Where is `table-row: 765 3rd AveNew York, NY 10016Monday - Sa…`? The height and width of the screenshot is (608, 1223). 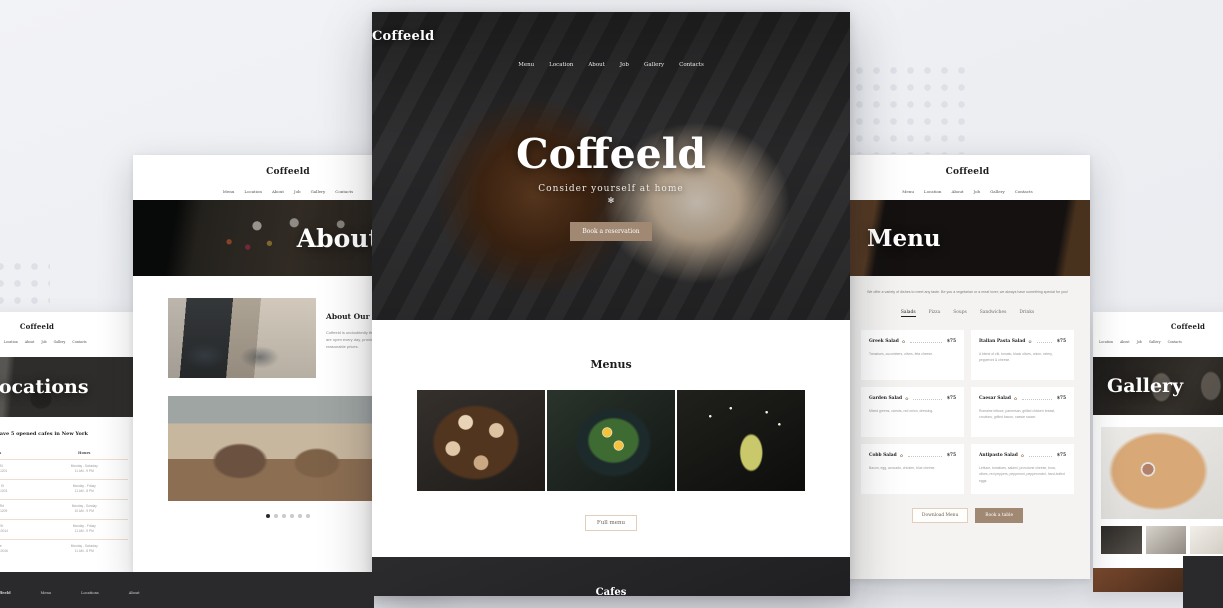 table-row: 765 3rd AveNew York, NY 10016Monday - Sa… is located at coordinates (64, 548).